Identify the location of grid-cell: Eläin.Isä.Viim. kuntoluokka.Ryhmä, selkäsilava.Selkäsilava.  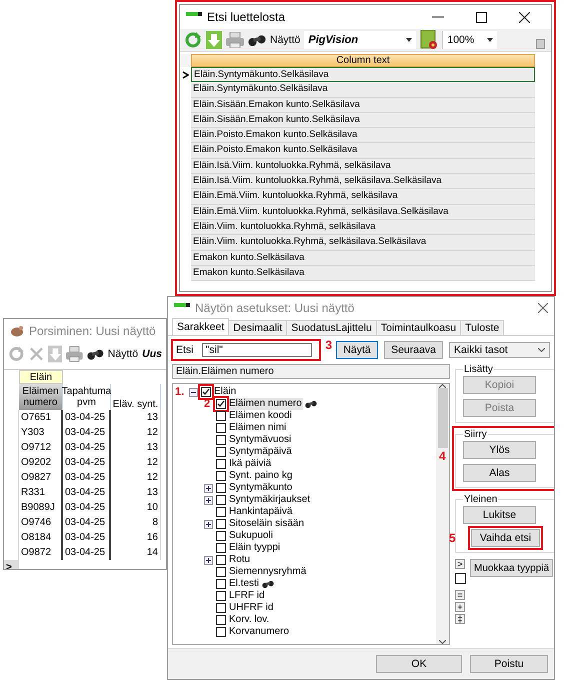
(363, 182).